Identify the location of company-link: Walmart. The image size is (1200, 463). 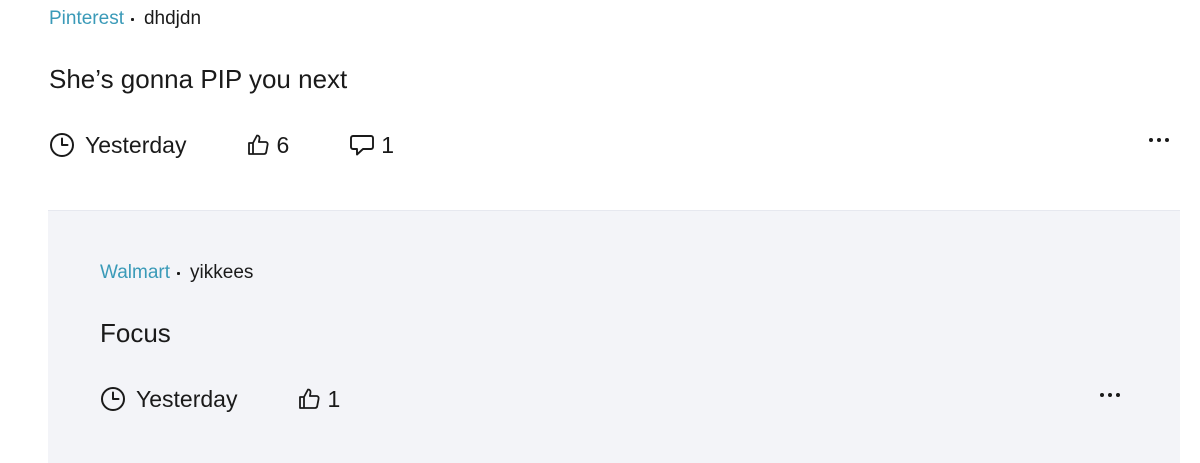
(135, 273).